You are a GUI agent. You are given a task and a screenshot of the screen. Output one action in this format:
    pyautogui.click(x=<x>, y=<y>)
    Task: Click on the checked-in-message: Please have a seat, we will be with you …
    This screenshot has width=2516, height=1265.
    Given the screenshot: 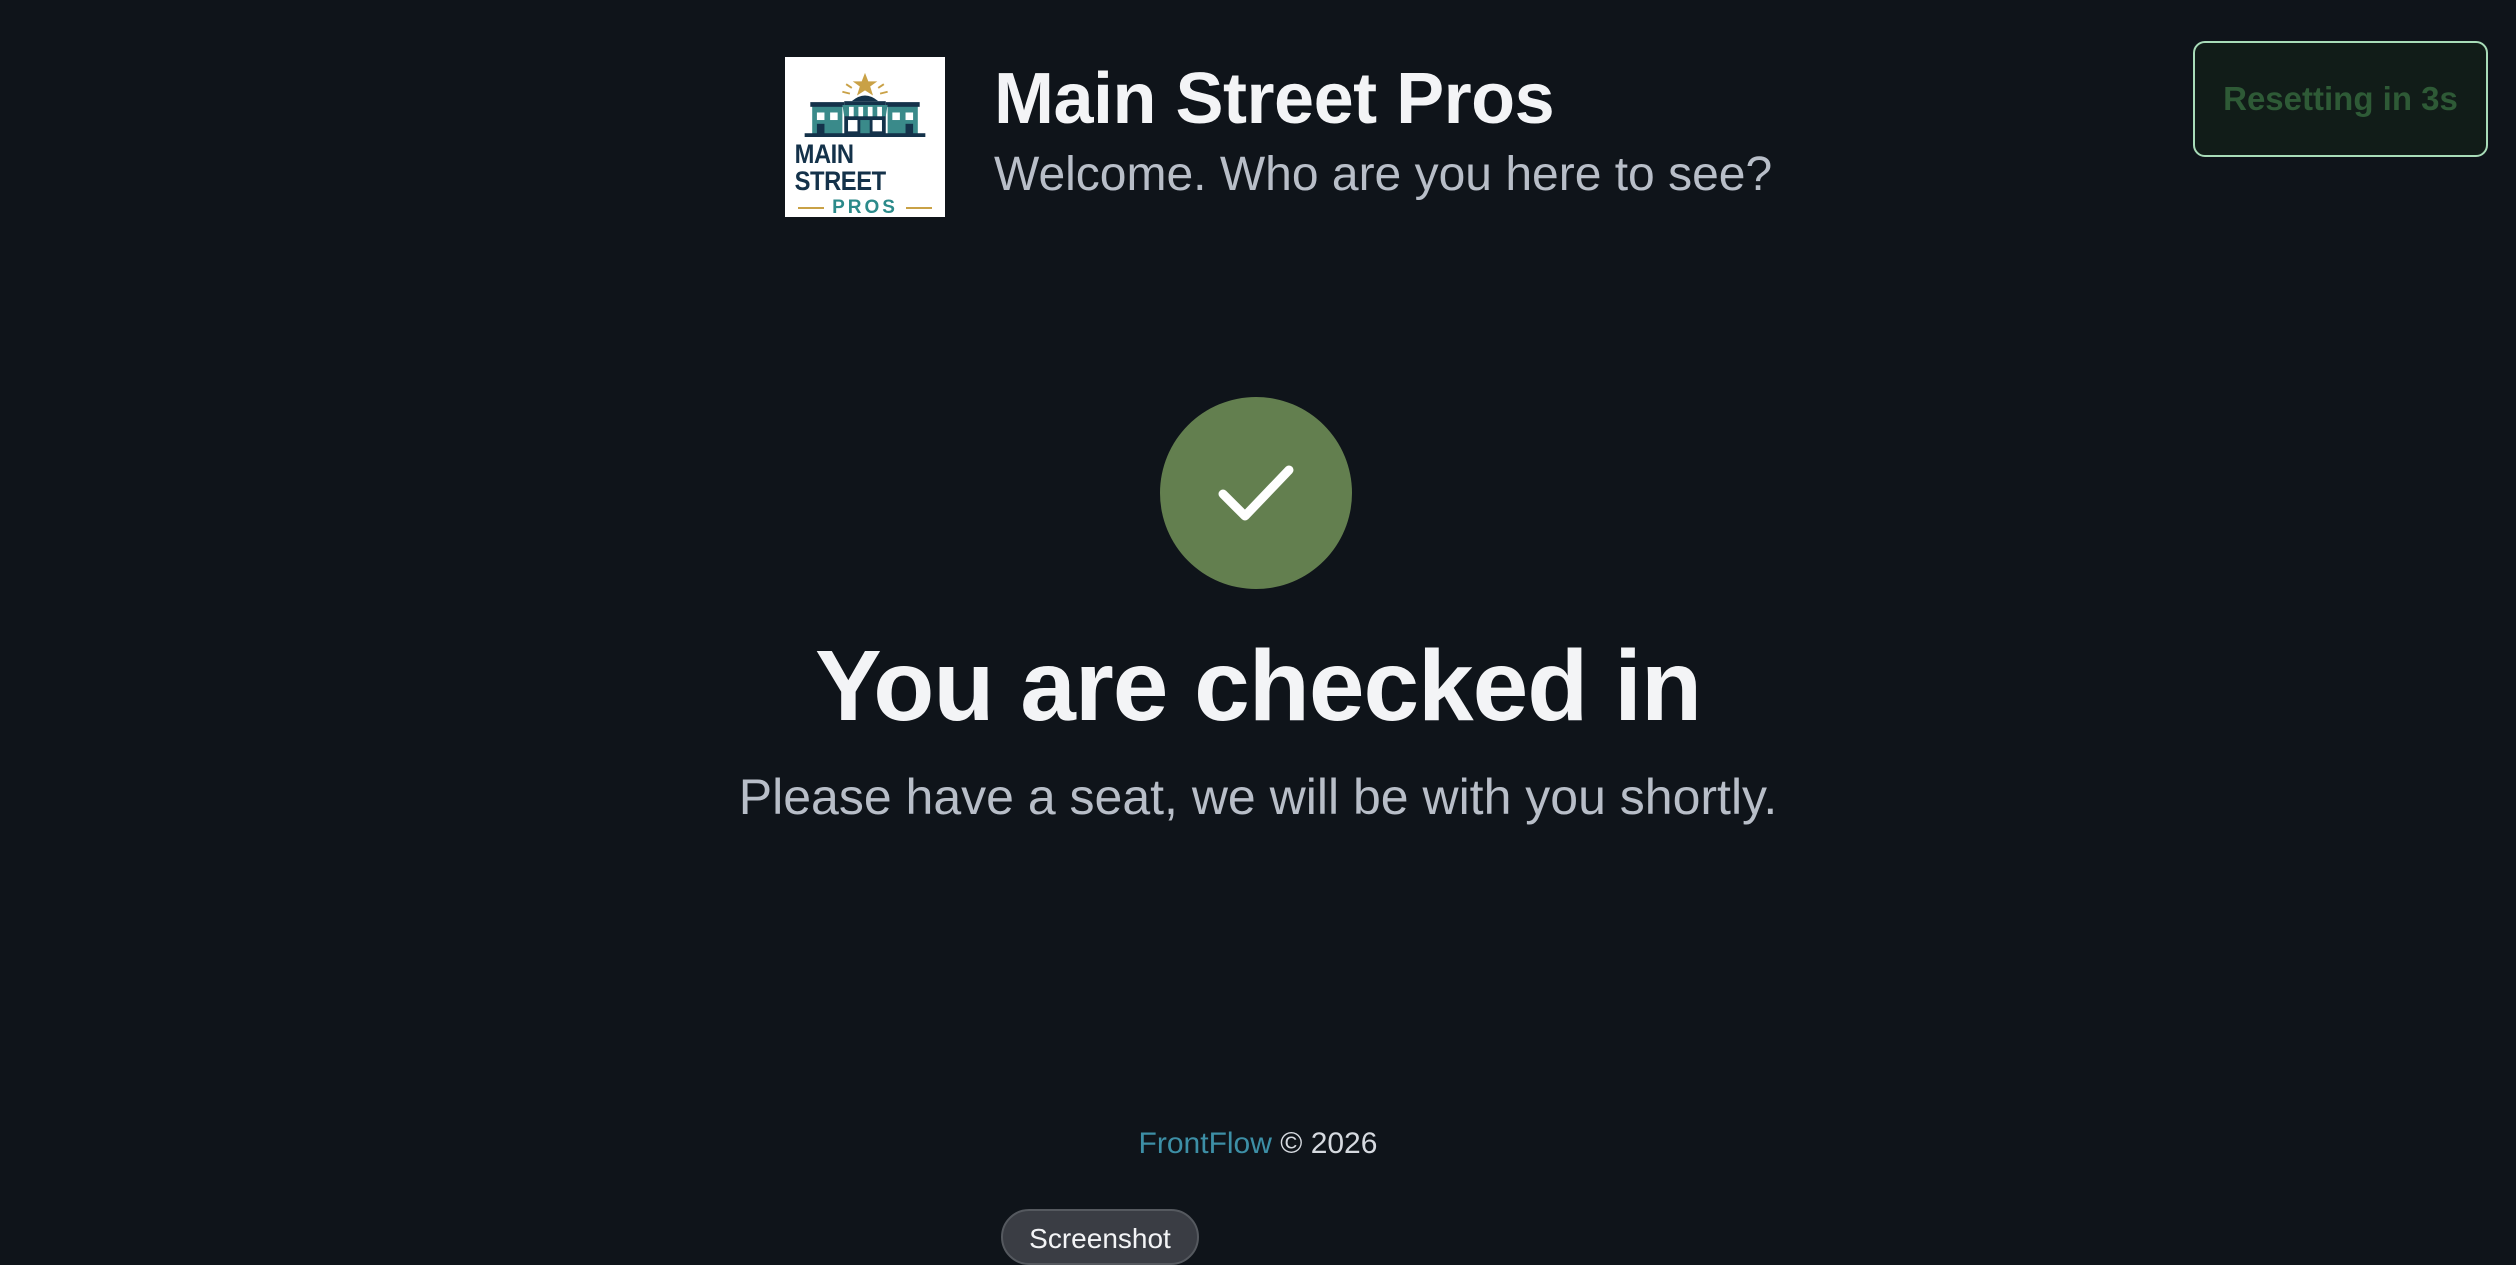 What is the action you would take?
    pyautogui.click(x=1258, y=797)
    